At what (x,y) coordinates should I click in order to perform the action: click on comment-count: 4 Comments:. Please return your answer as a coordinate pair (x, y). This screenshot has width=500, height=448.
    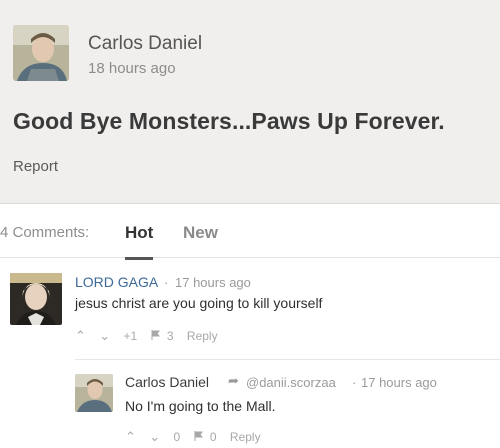
    Looking at the image, I should click on (45, 232).